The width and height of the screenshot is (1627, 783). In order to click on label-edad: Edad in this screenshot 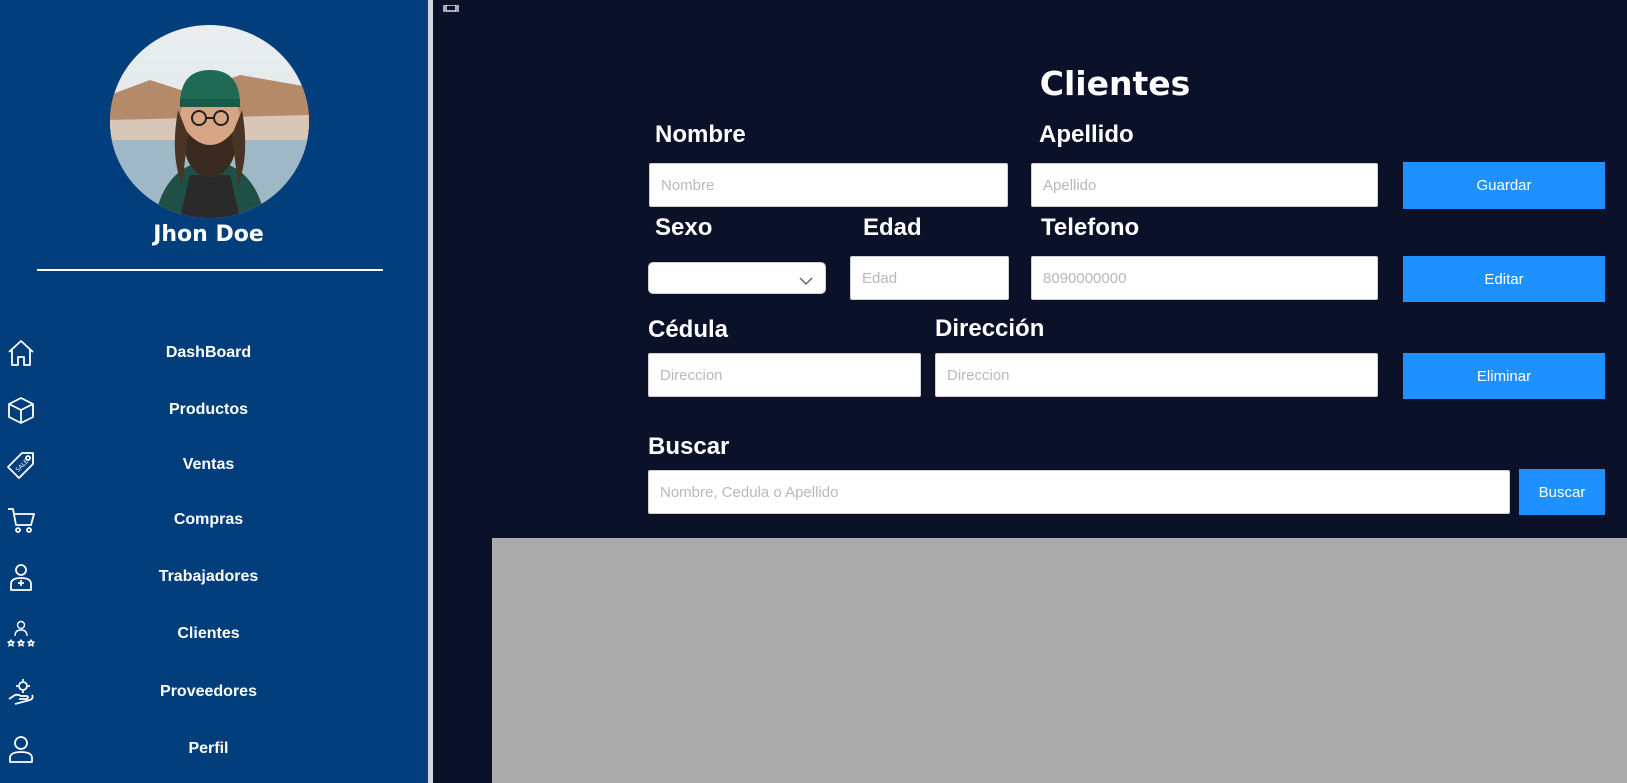, I will do `click(892, 227)`.